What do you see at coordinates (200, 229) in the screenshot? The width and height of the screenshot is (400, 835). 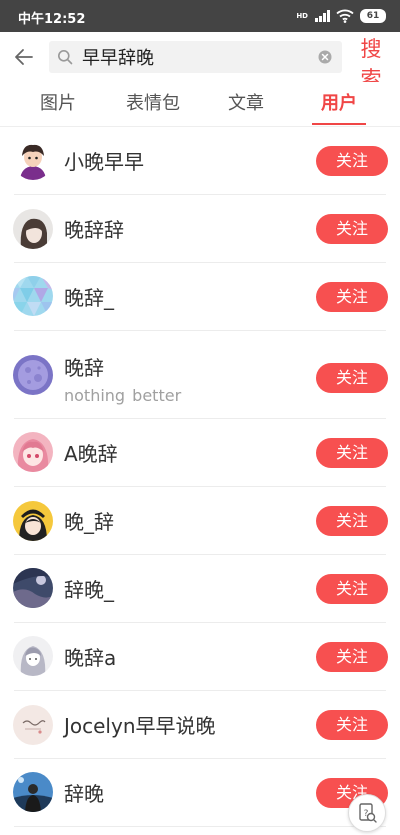 I see `user-row: 晚辞辞 关注` at bounding box center [200, 229].